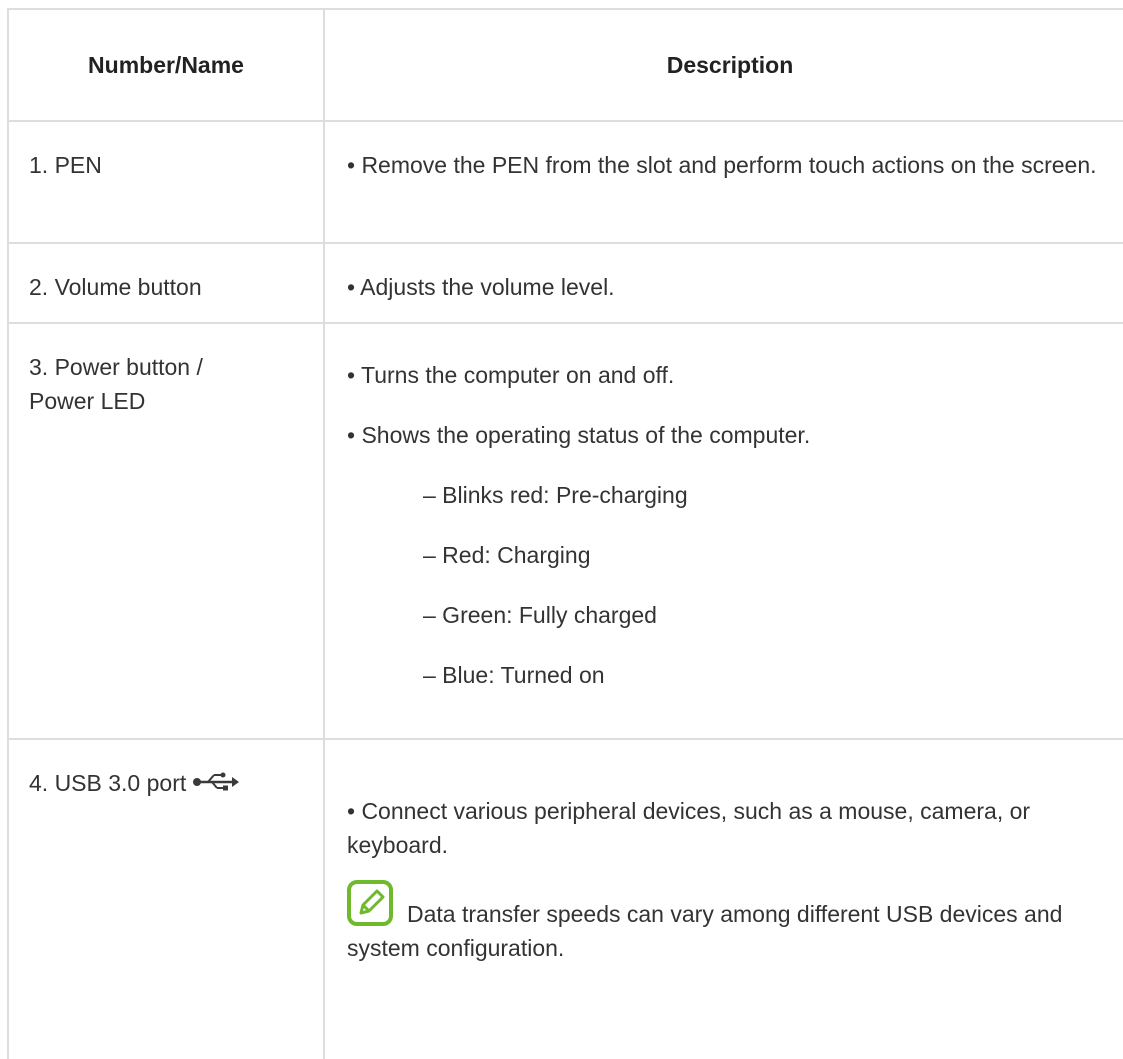 This screenshot has height=1059, width=1123. Describe the element at coordinates (108, 783) in the screenshot. I see `usb-port-label: 4. USB 3.0 port` at that location.